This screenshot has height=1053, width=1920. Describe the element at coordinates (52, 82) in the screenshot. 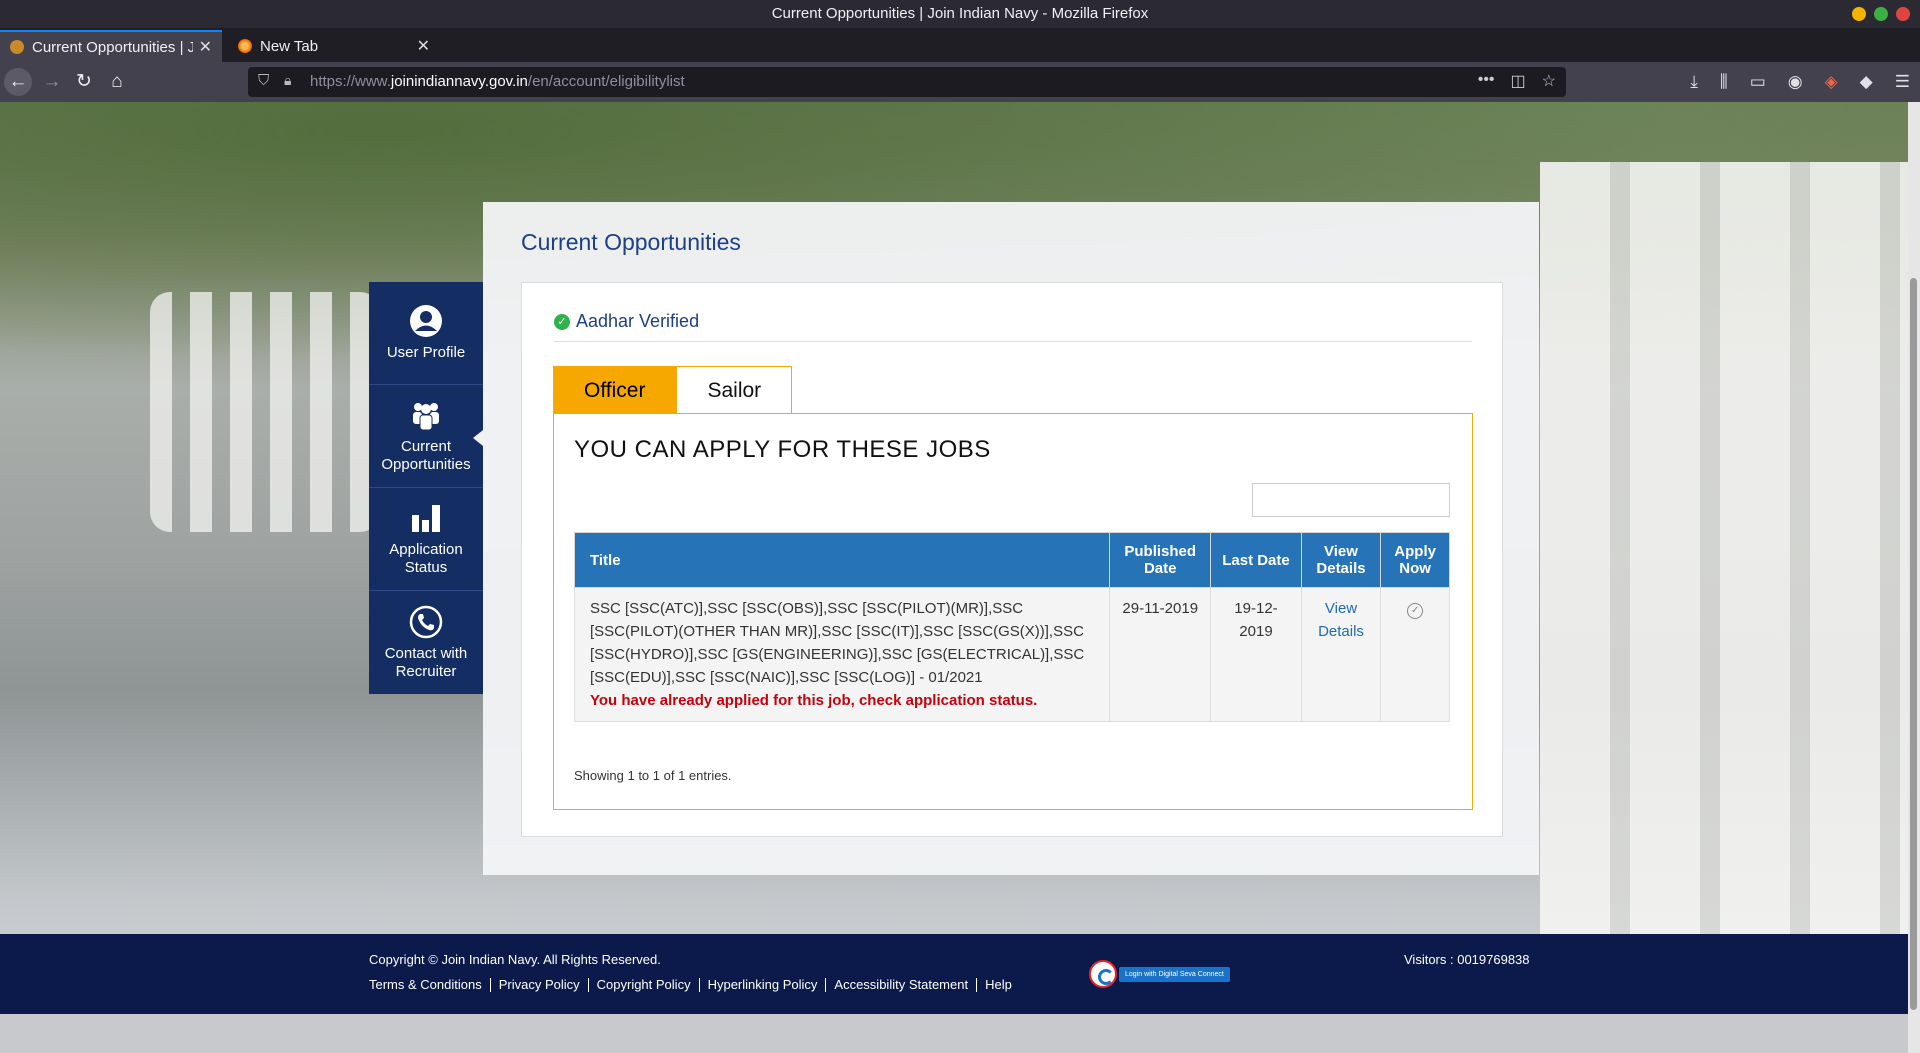

I see `forward-arrow-icon: →` at that location.